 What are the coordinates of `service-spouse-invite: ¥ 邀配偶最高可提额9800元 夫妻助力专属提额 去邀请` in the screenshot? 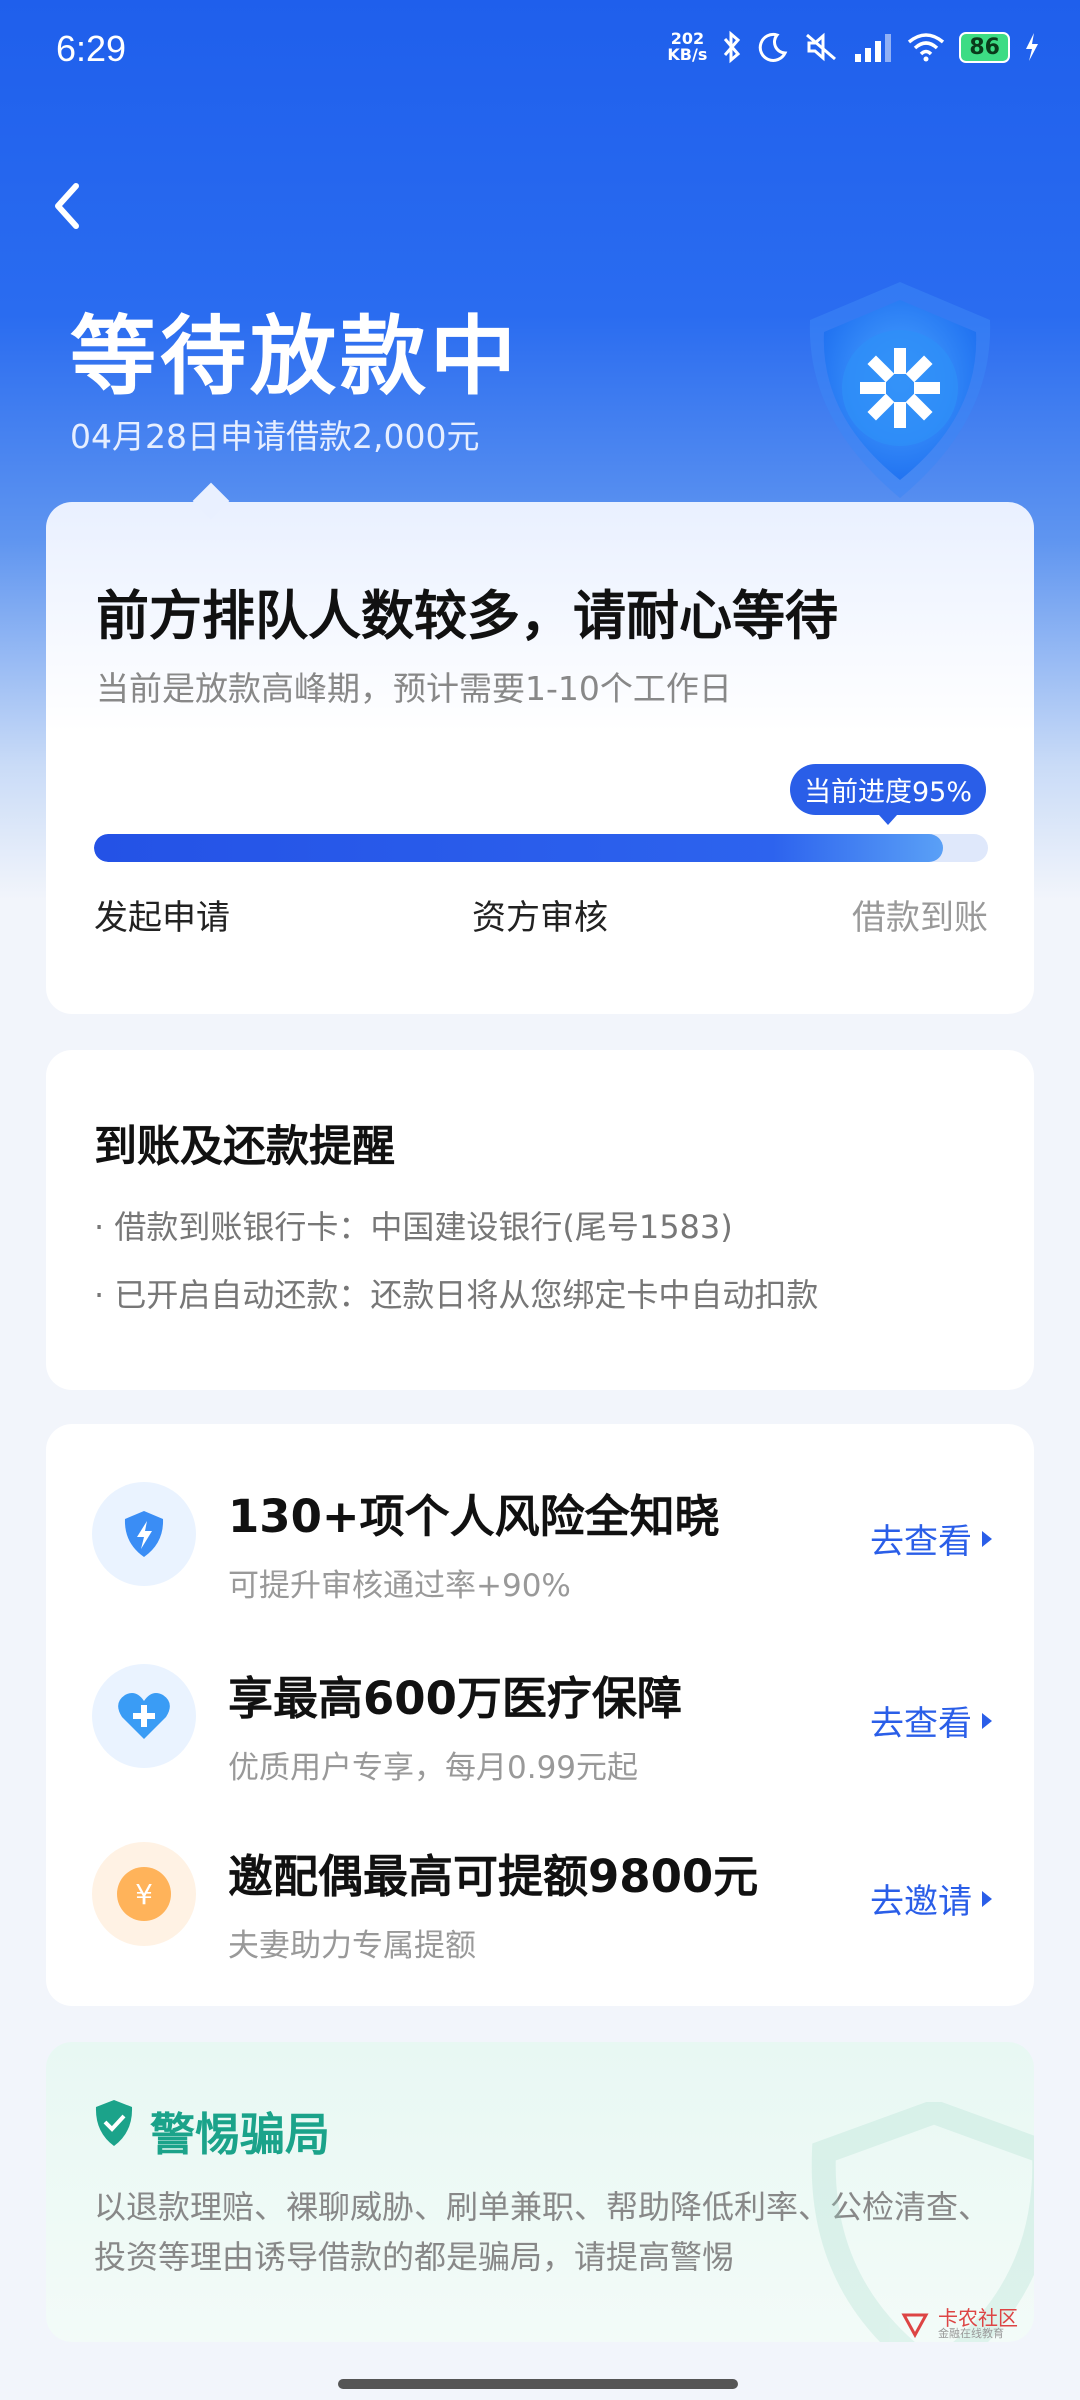 It's located at (540, 1909).